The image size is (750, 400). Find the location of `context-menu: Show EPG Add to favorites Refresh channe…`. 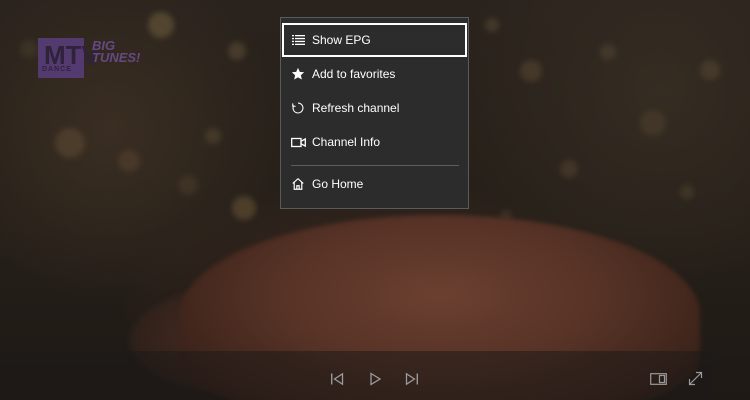

context-menu: Show EPG Add to favorites Refresh channe… is located at coordinates (374, 113).